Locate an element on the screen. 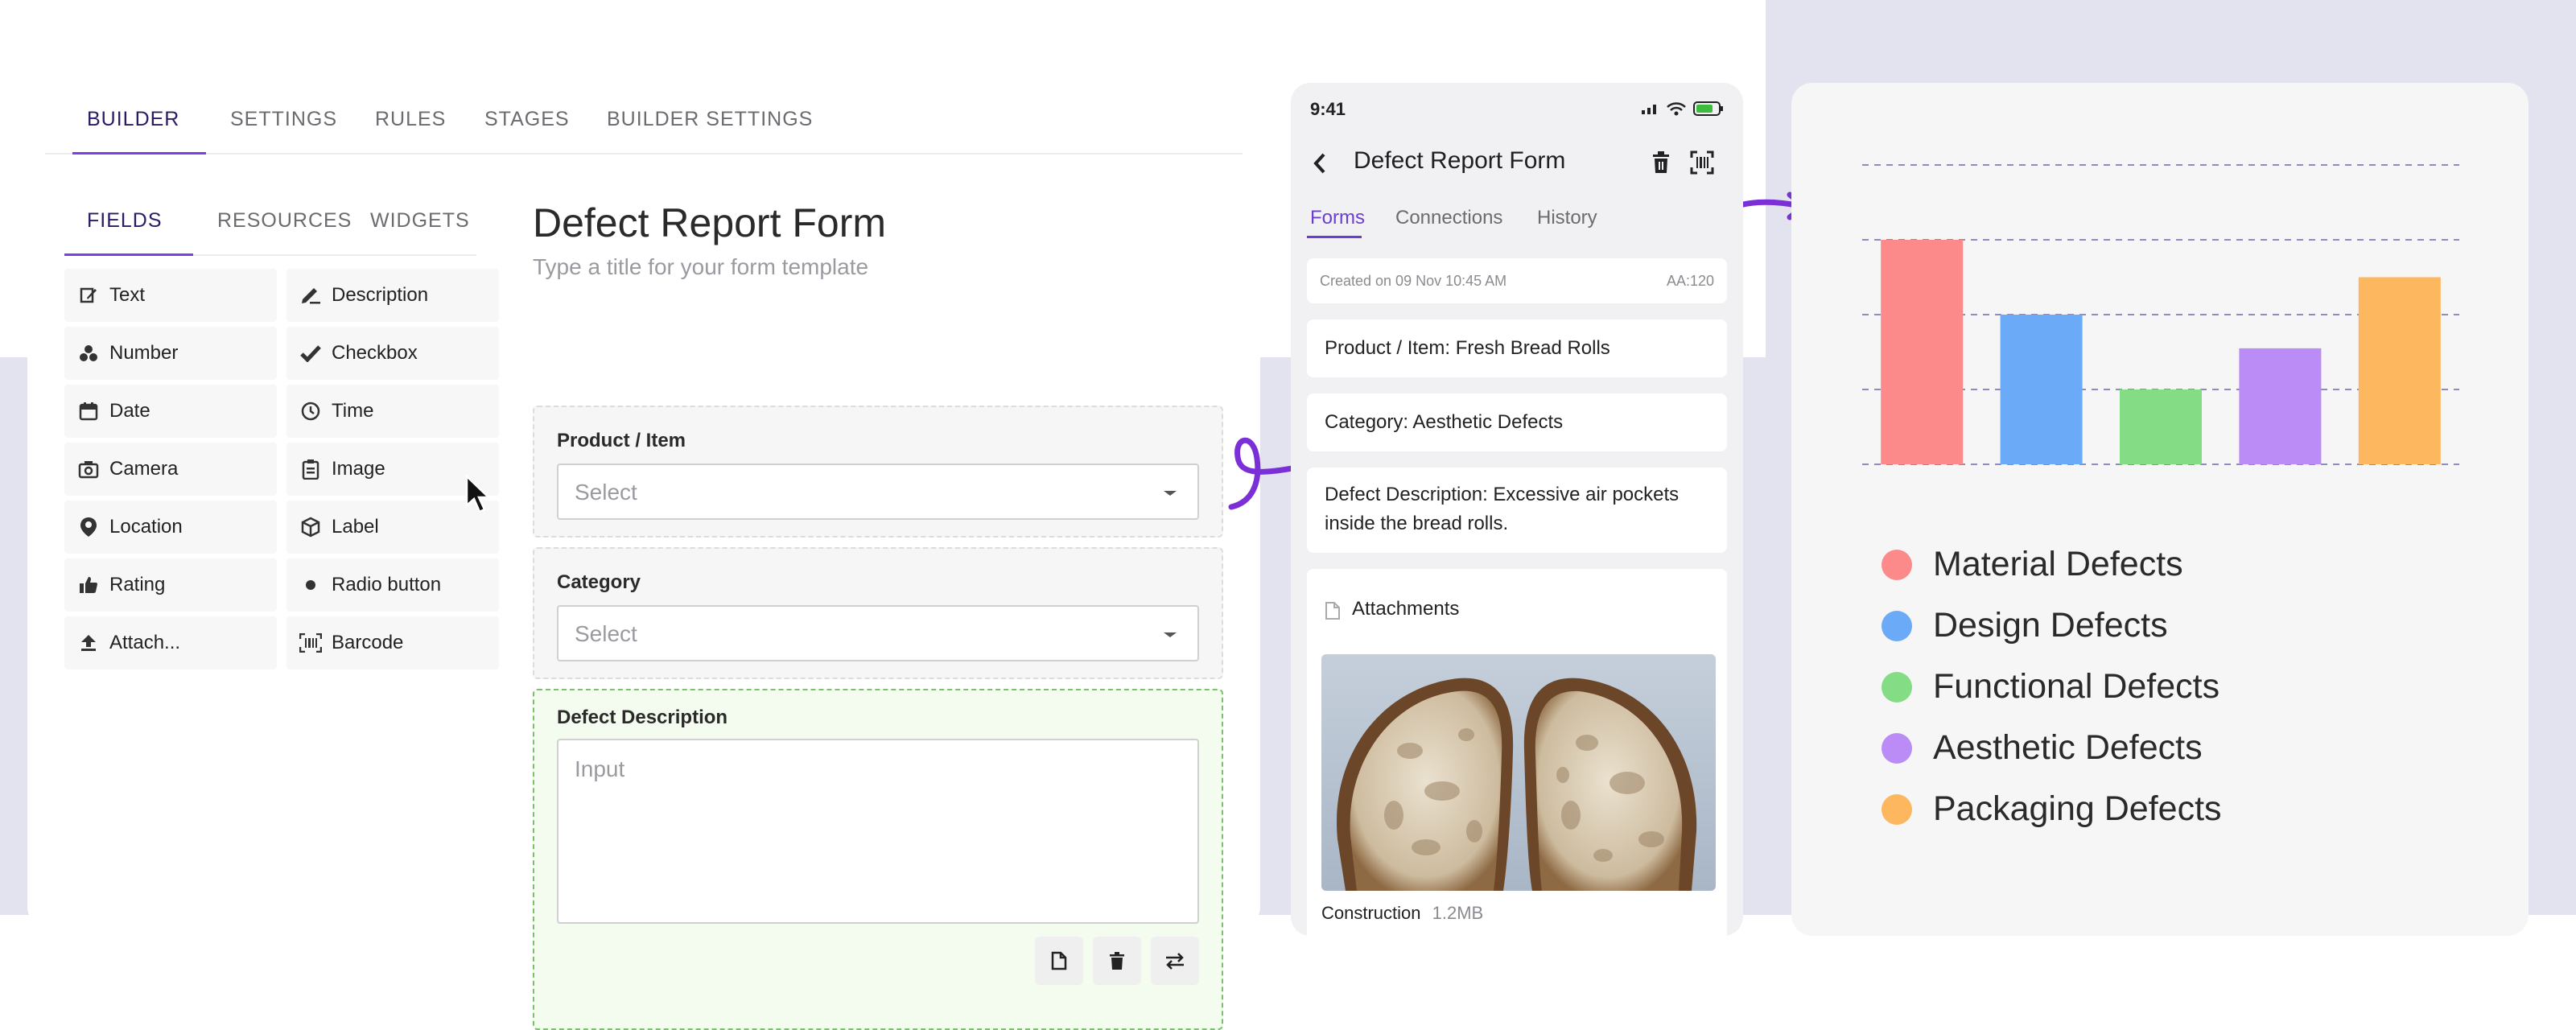  category-field-card: Category Select is located at coordinates (878, 613).